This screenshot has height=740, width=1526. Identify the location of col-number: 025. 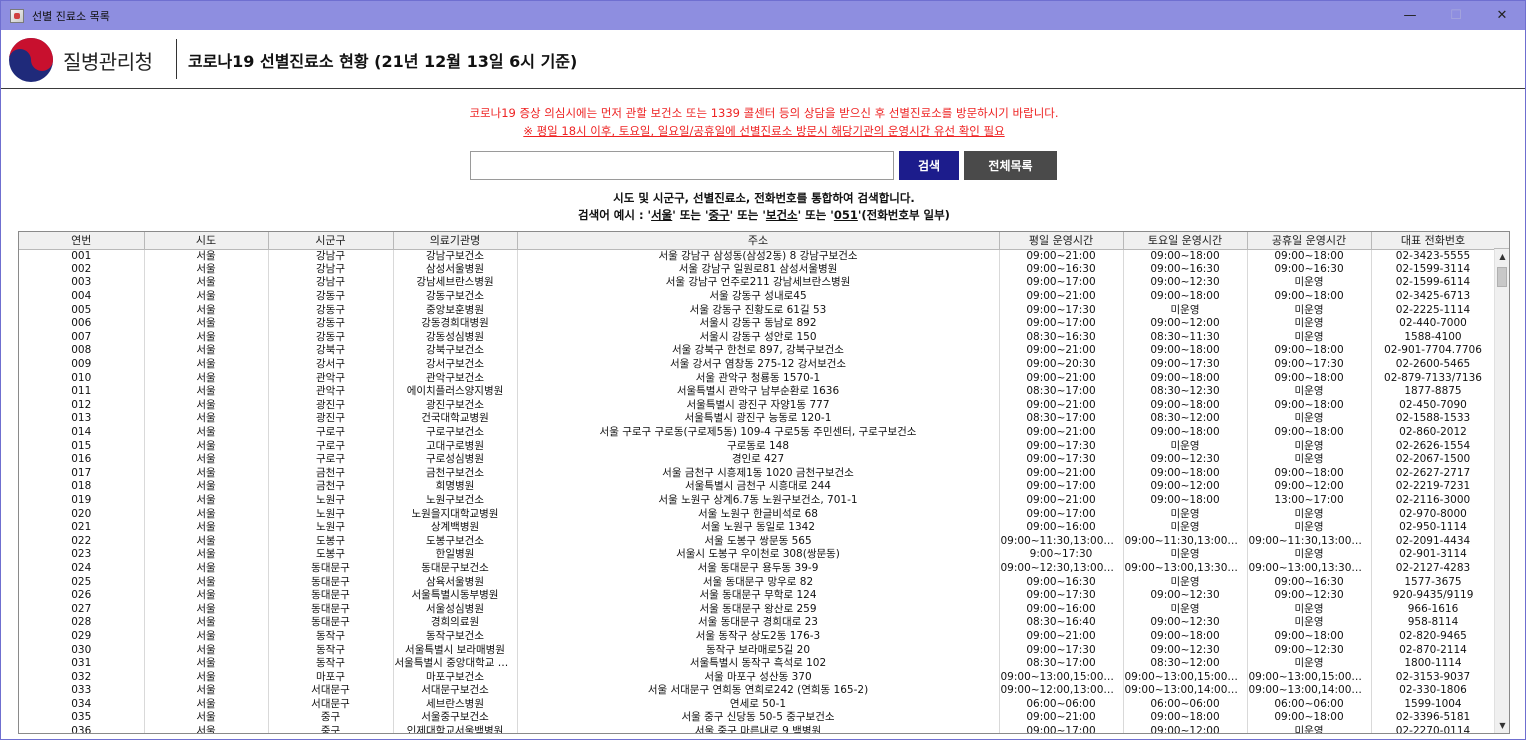
(82, 582).